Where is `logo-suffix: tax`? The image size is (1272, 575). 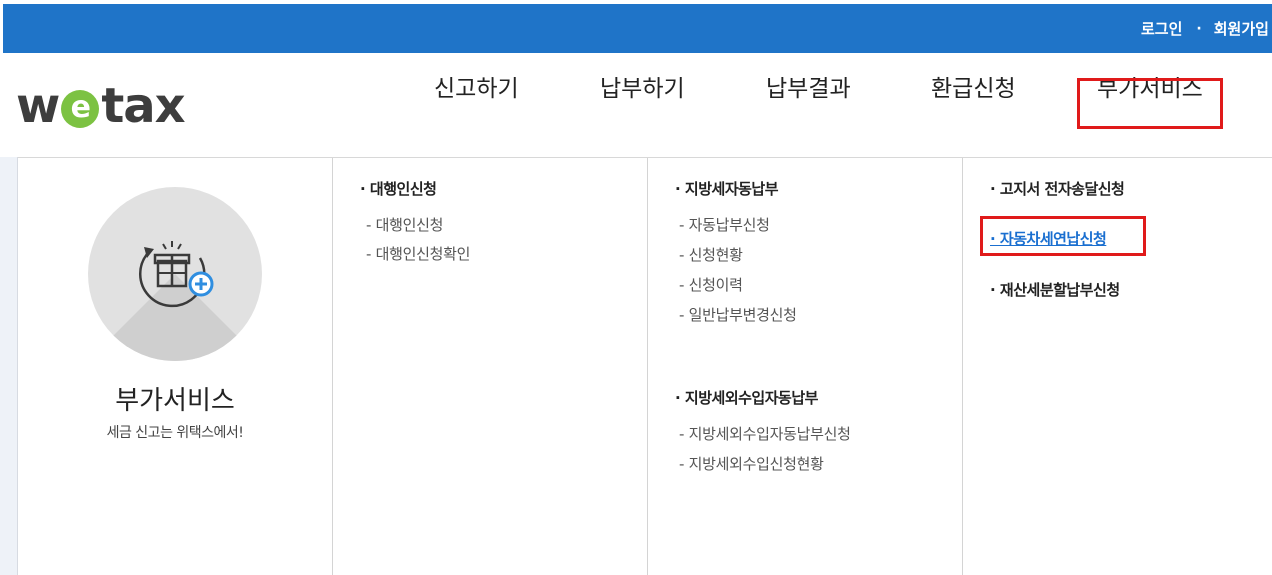 logo-suffix: tax is located at coordinates (143, 106).